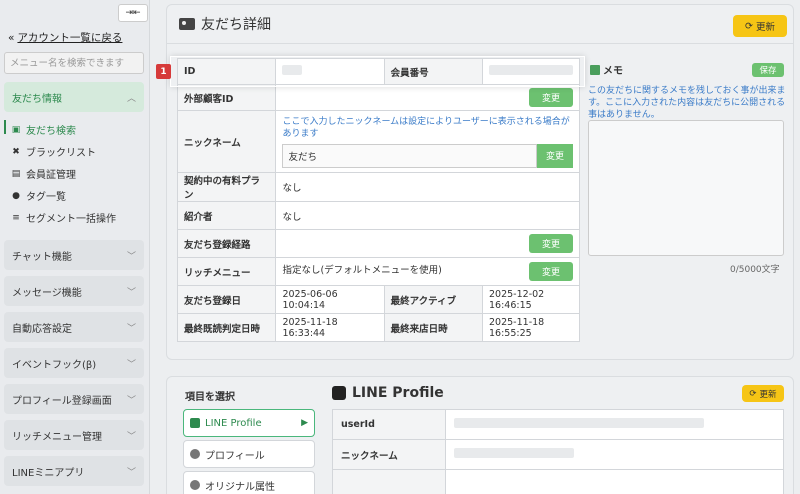  I want to click on last-visit-label: 最終来店日時, so click(433, 327).